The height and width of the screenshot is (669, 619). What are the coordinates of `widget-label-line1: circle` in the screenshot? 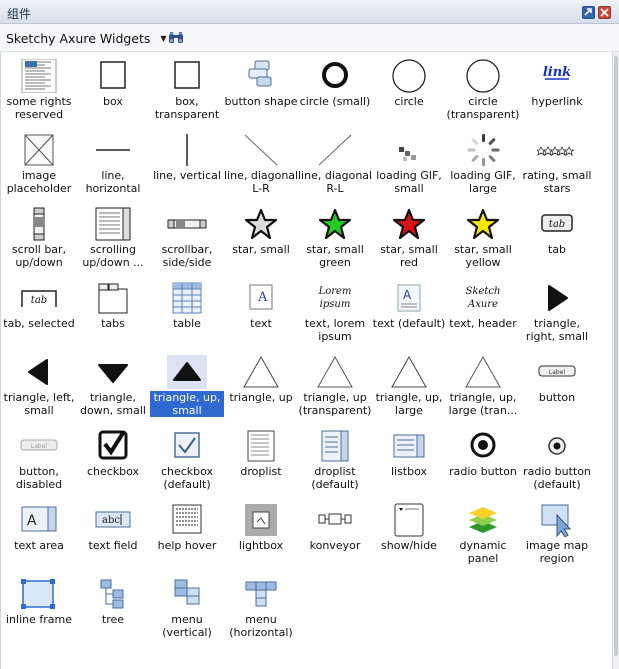 It's located at (483, 101).